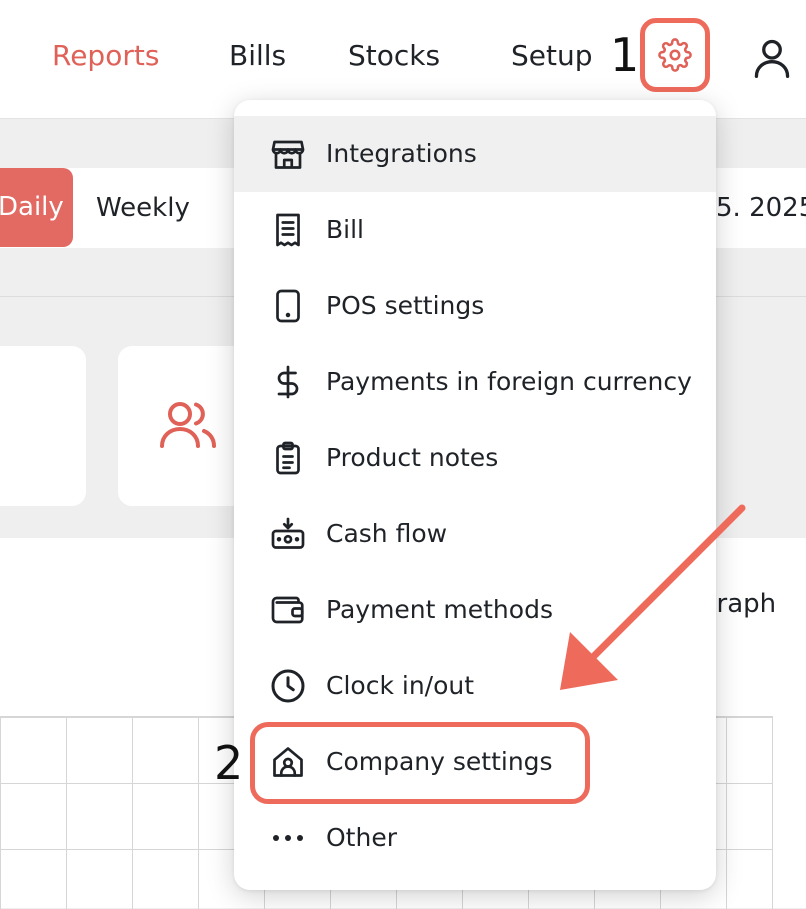  I want to click on nav-bills: Bills, so click(257, 56).